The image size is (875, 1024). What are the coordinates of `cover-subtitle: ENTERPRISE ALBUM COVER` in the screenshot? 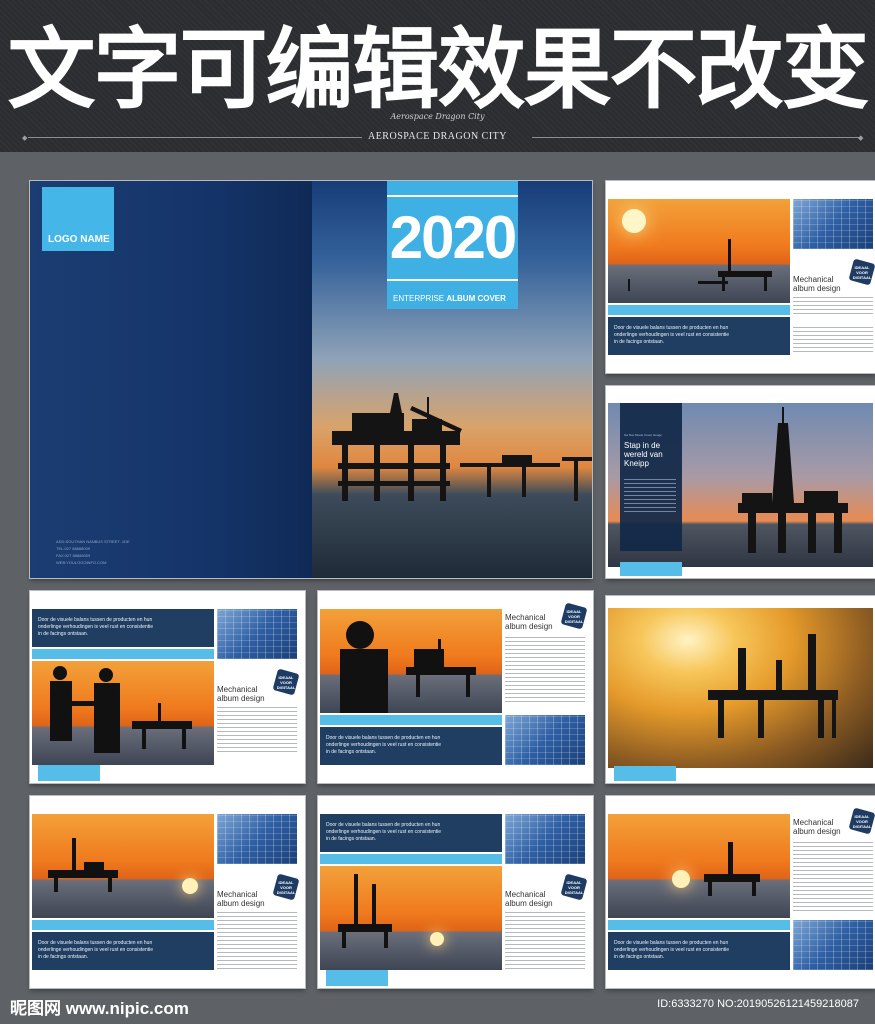 It's located at (449, 298).